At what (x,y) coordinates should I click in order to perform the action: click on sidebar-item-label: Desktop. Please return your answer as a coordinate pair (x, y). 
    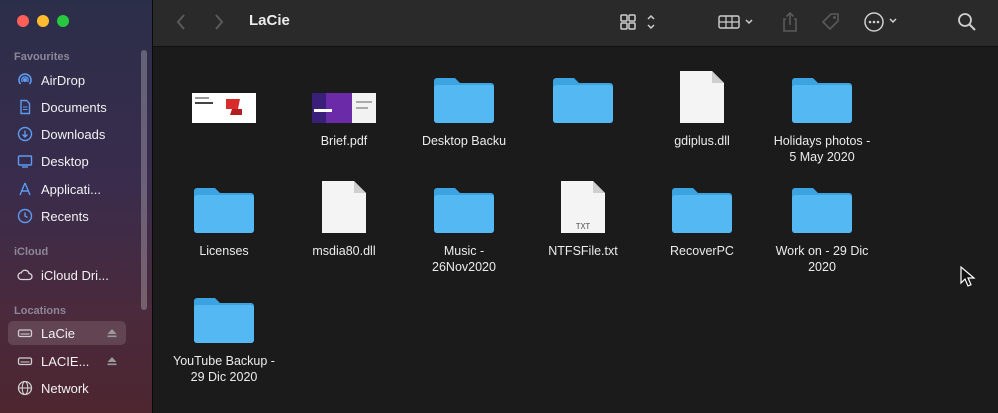
    Looking at the image, I should click on (65, 161).